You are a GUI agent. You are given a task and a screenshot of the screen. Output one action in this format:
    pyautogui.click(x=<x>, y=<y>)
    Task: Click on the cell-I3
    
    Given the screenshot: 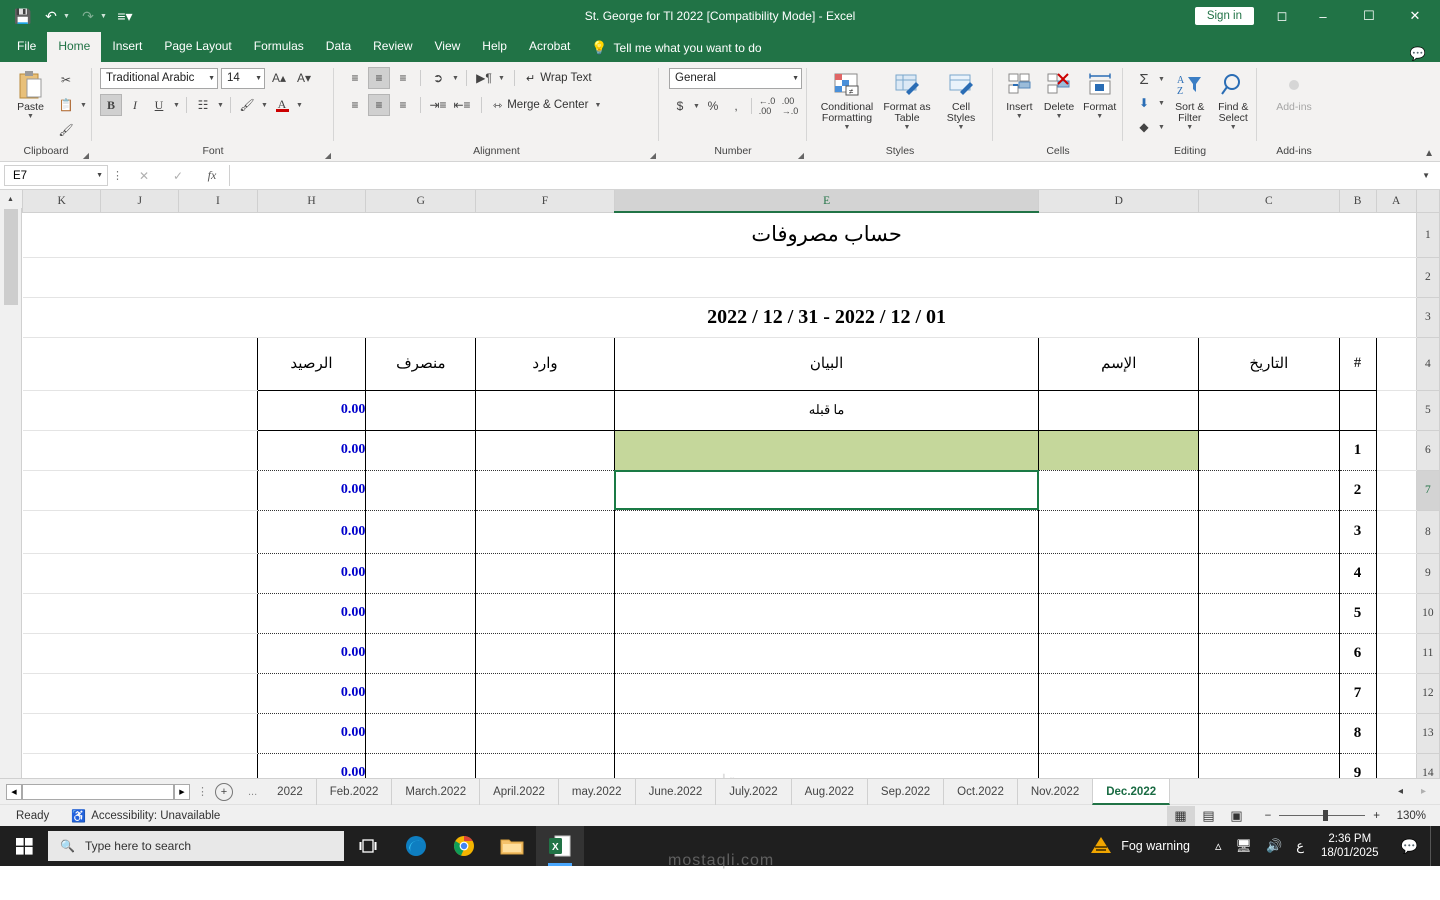 What is the action you would take?
    pyautogui.click(x=218, y=317)
    